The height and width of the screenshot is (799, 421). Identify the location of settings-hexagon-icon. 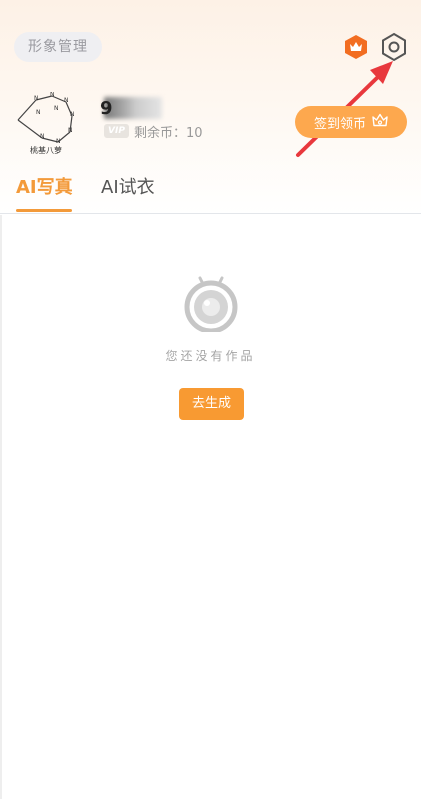
(394, 47).